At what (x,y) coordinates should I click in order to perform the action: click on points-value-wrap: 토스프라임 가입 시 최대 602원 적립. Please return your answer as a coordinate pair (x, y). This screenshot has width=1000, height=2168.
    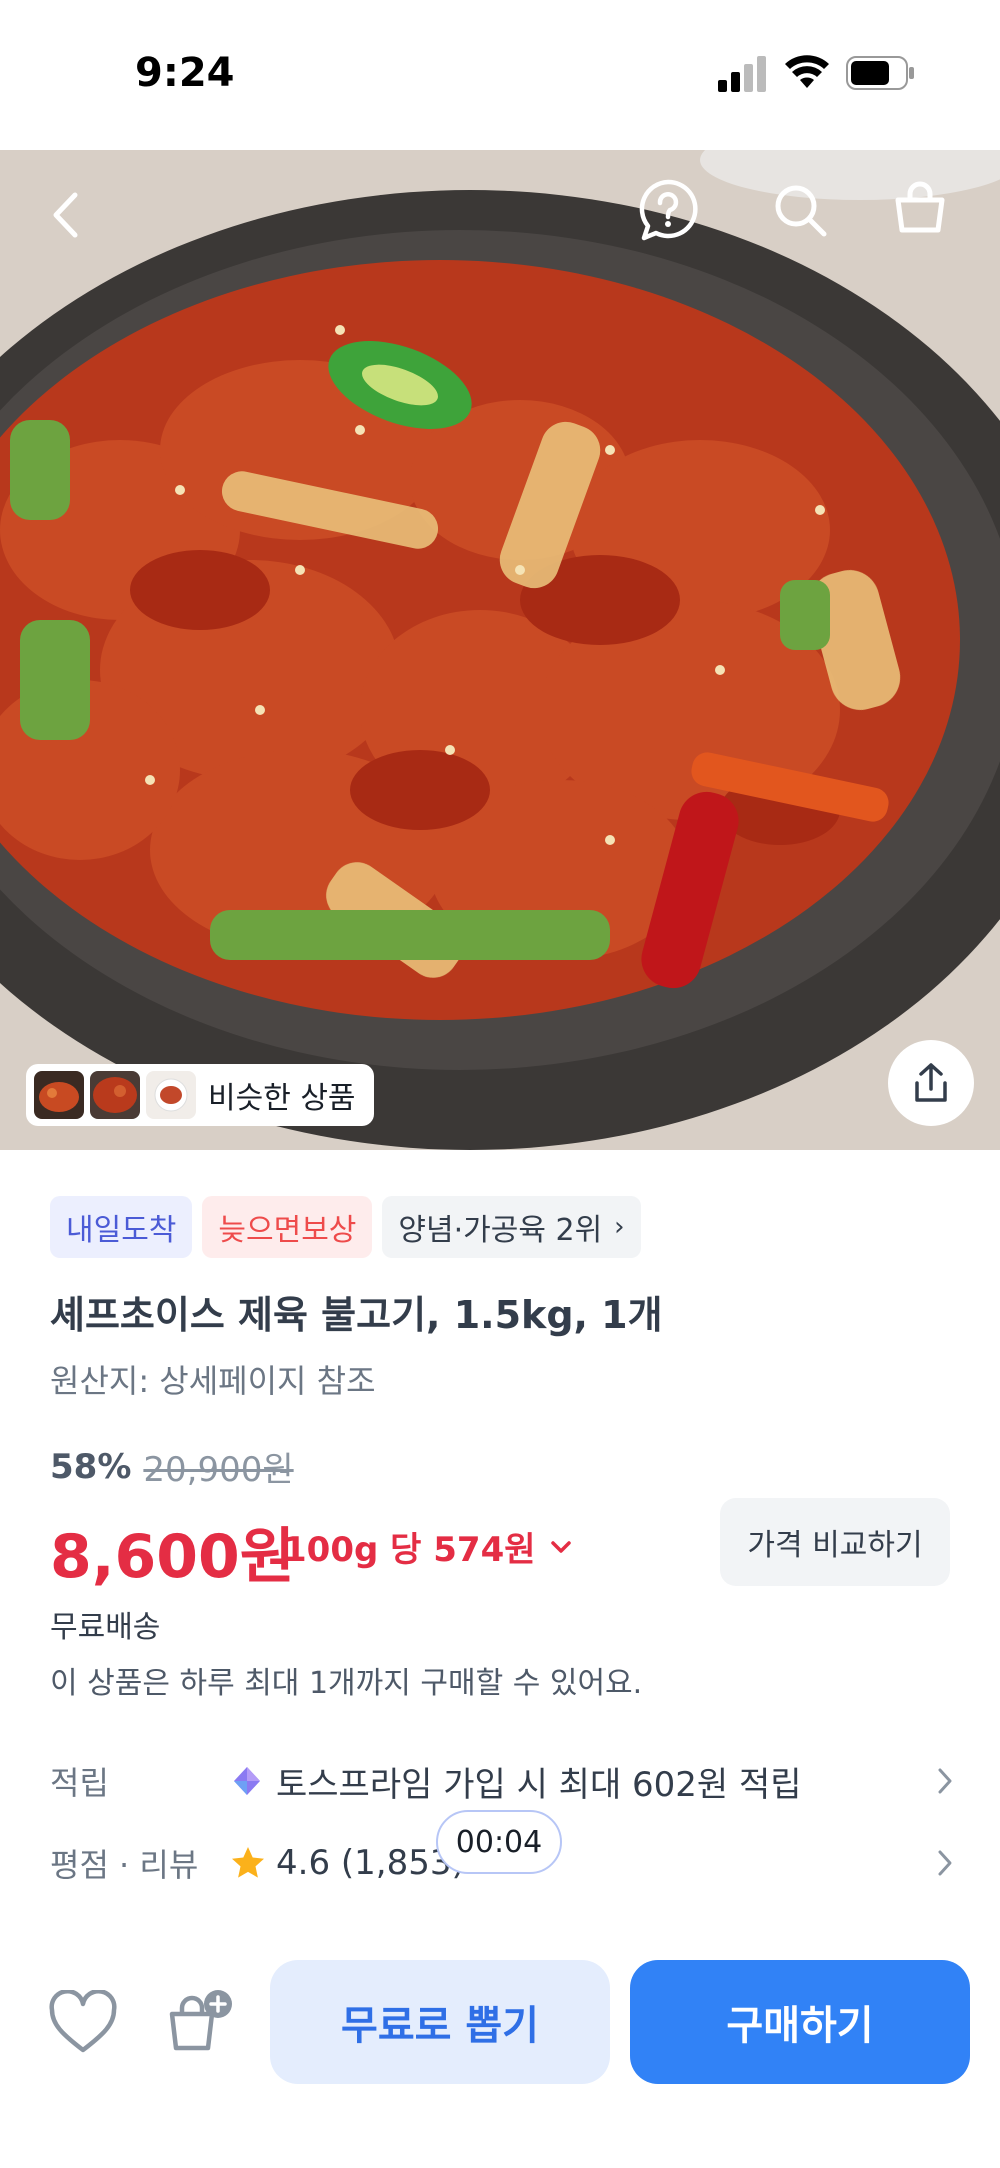
    Looking at the image, I should click on (516, 1781).